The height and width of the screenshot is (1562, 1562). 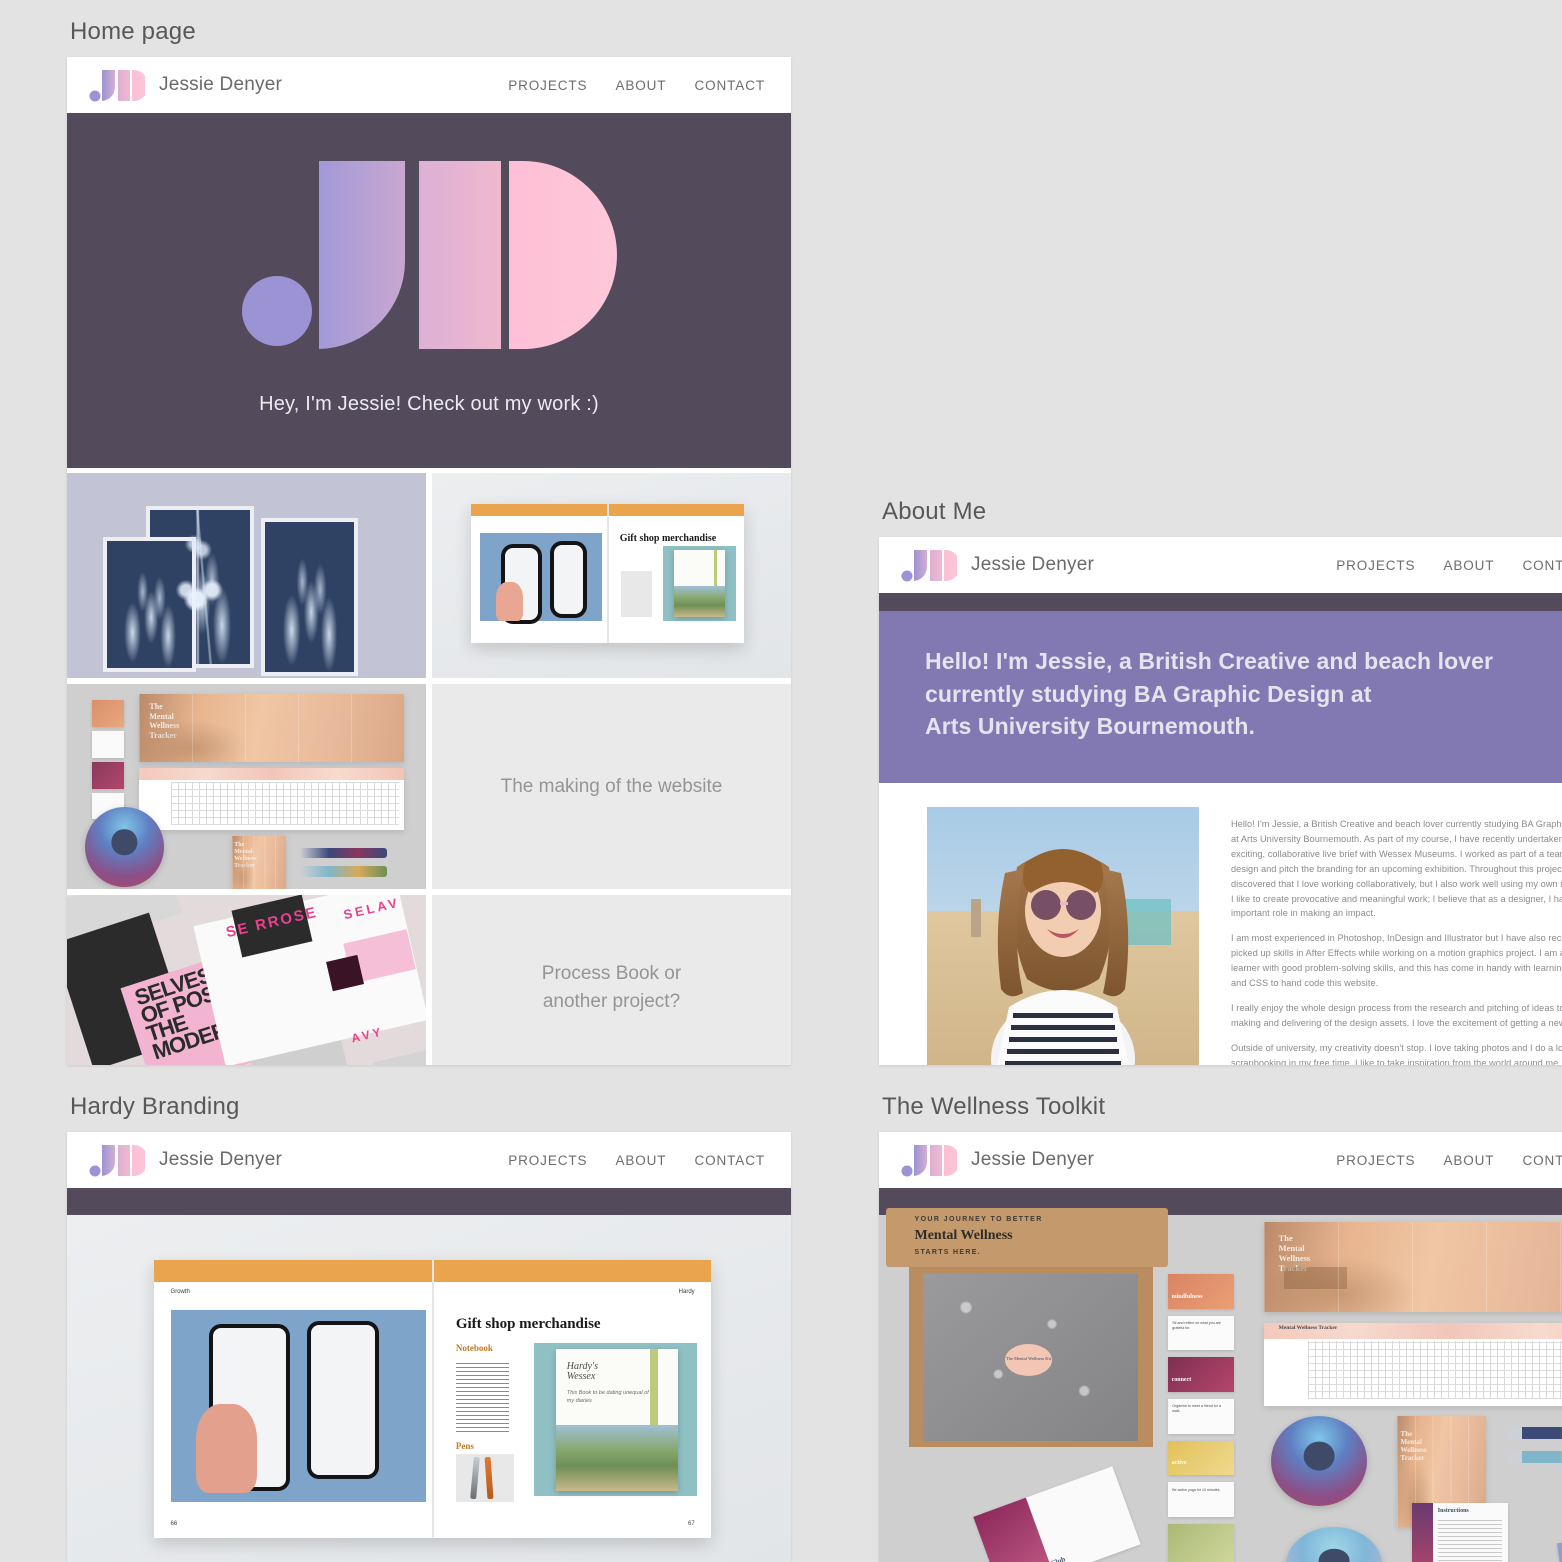 I want to click on about-headline-line2: currently studying BA Graphic Design at, so click(x=1148, y=693).